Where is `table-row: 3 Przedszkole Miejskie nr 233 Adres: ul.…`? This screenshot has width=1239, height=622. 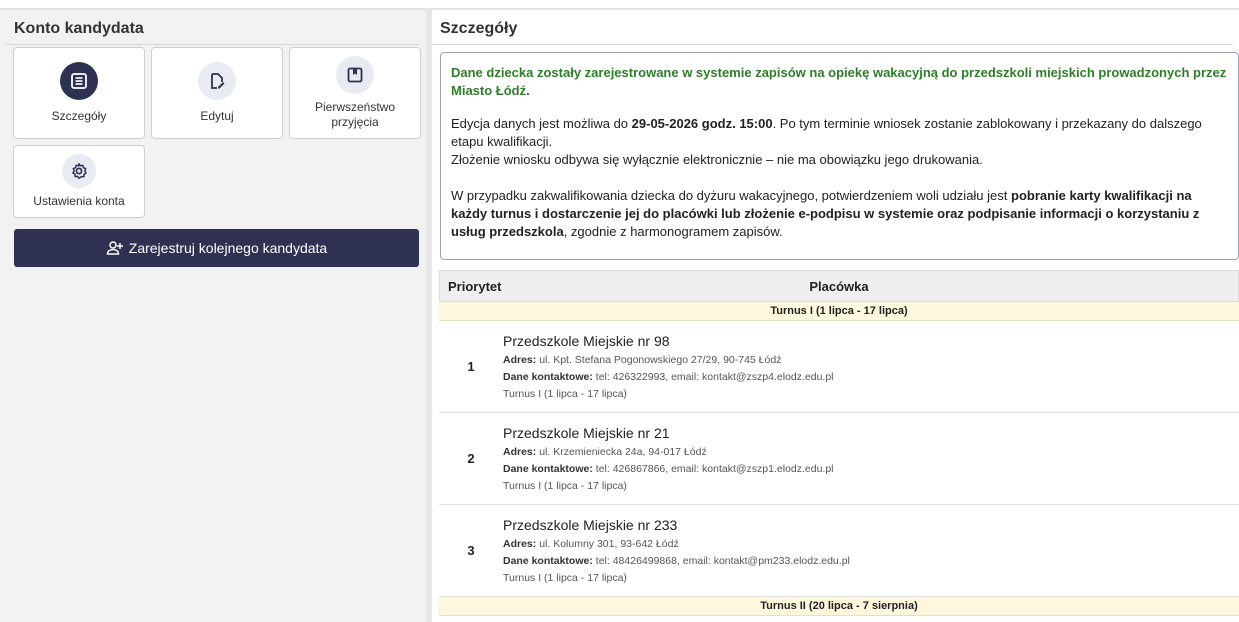
table-row: 3 Przedszkole Miejskie nr 233 Adres: ul.… is located at coordinates (839, 551).